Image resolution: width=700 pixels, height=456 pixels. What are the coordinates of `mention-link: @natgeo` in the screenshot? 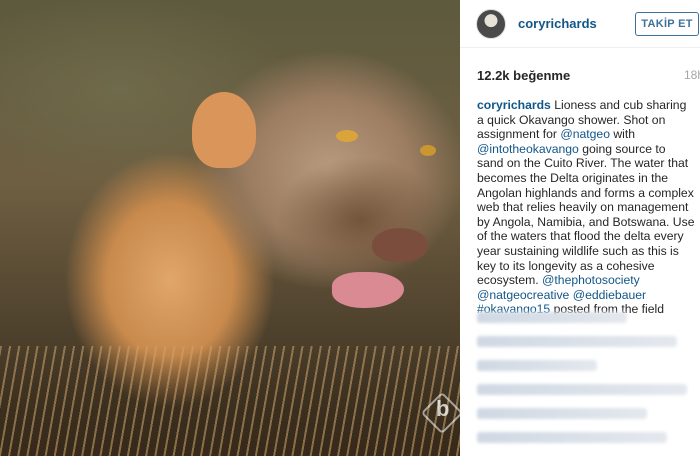 It's located at (585, 134).